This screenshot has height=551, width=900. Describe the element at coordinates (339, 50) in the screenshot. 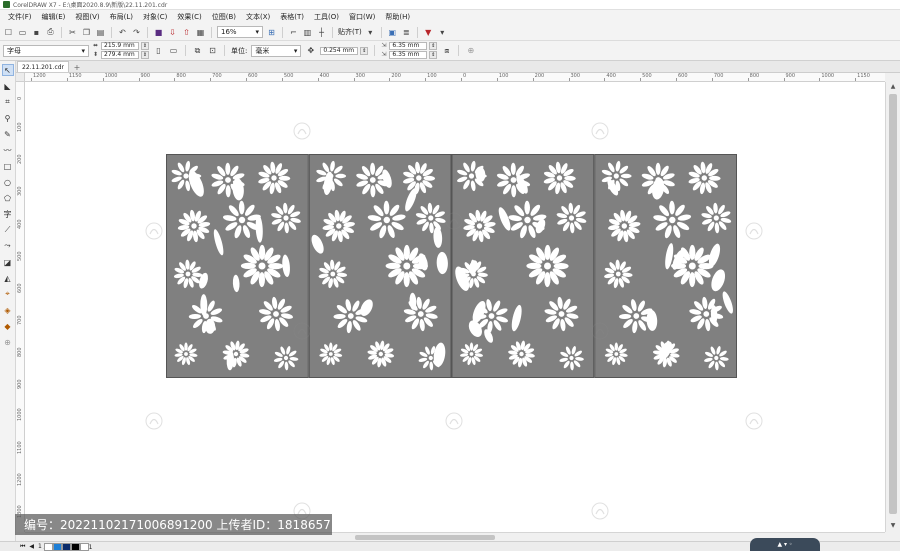

I see `nudge-distance-field: 0.254 mm` at that location.